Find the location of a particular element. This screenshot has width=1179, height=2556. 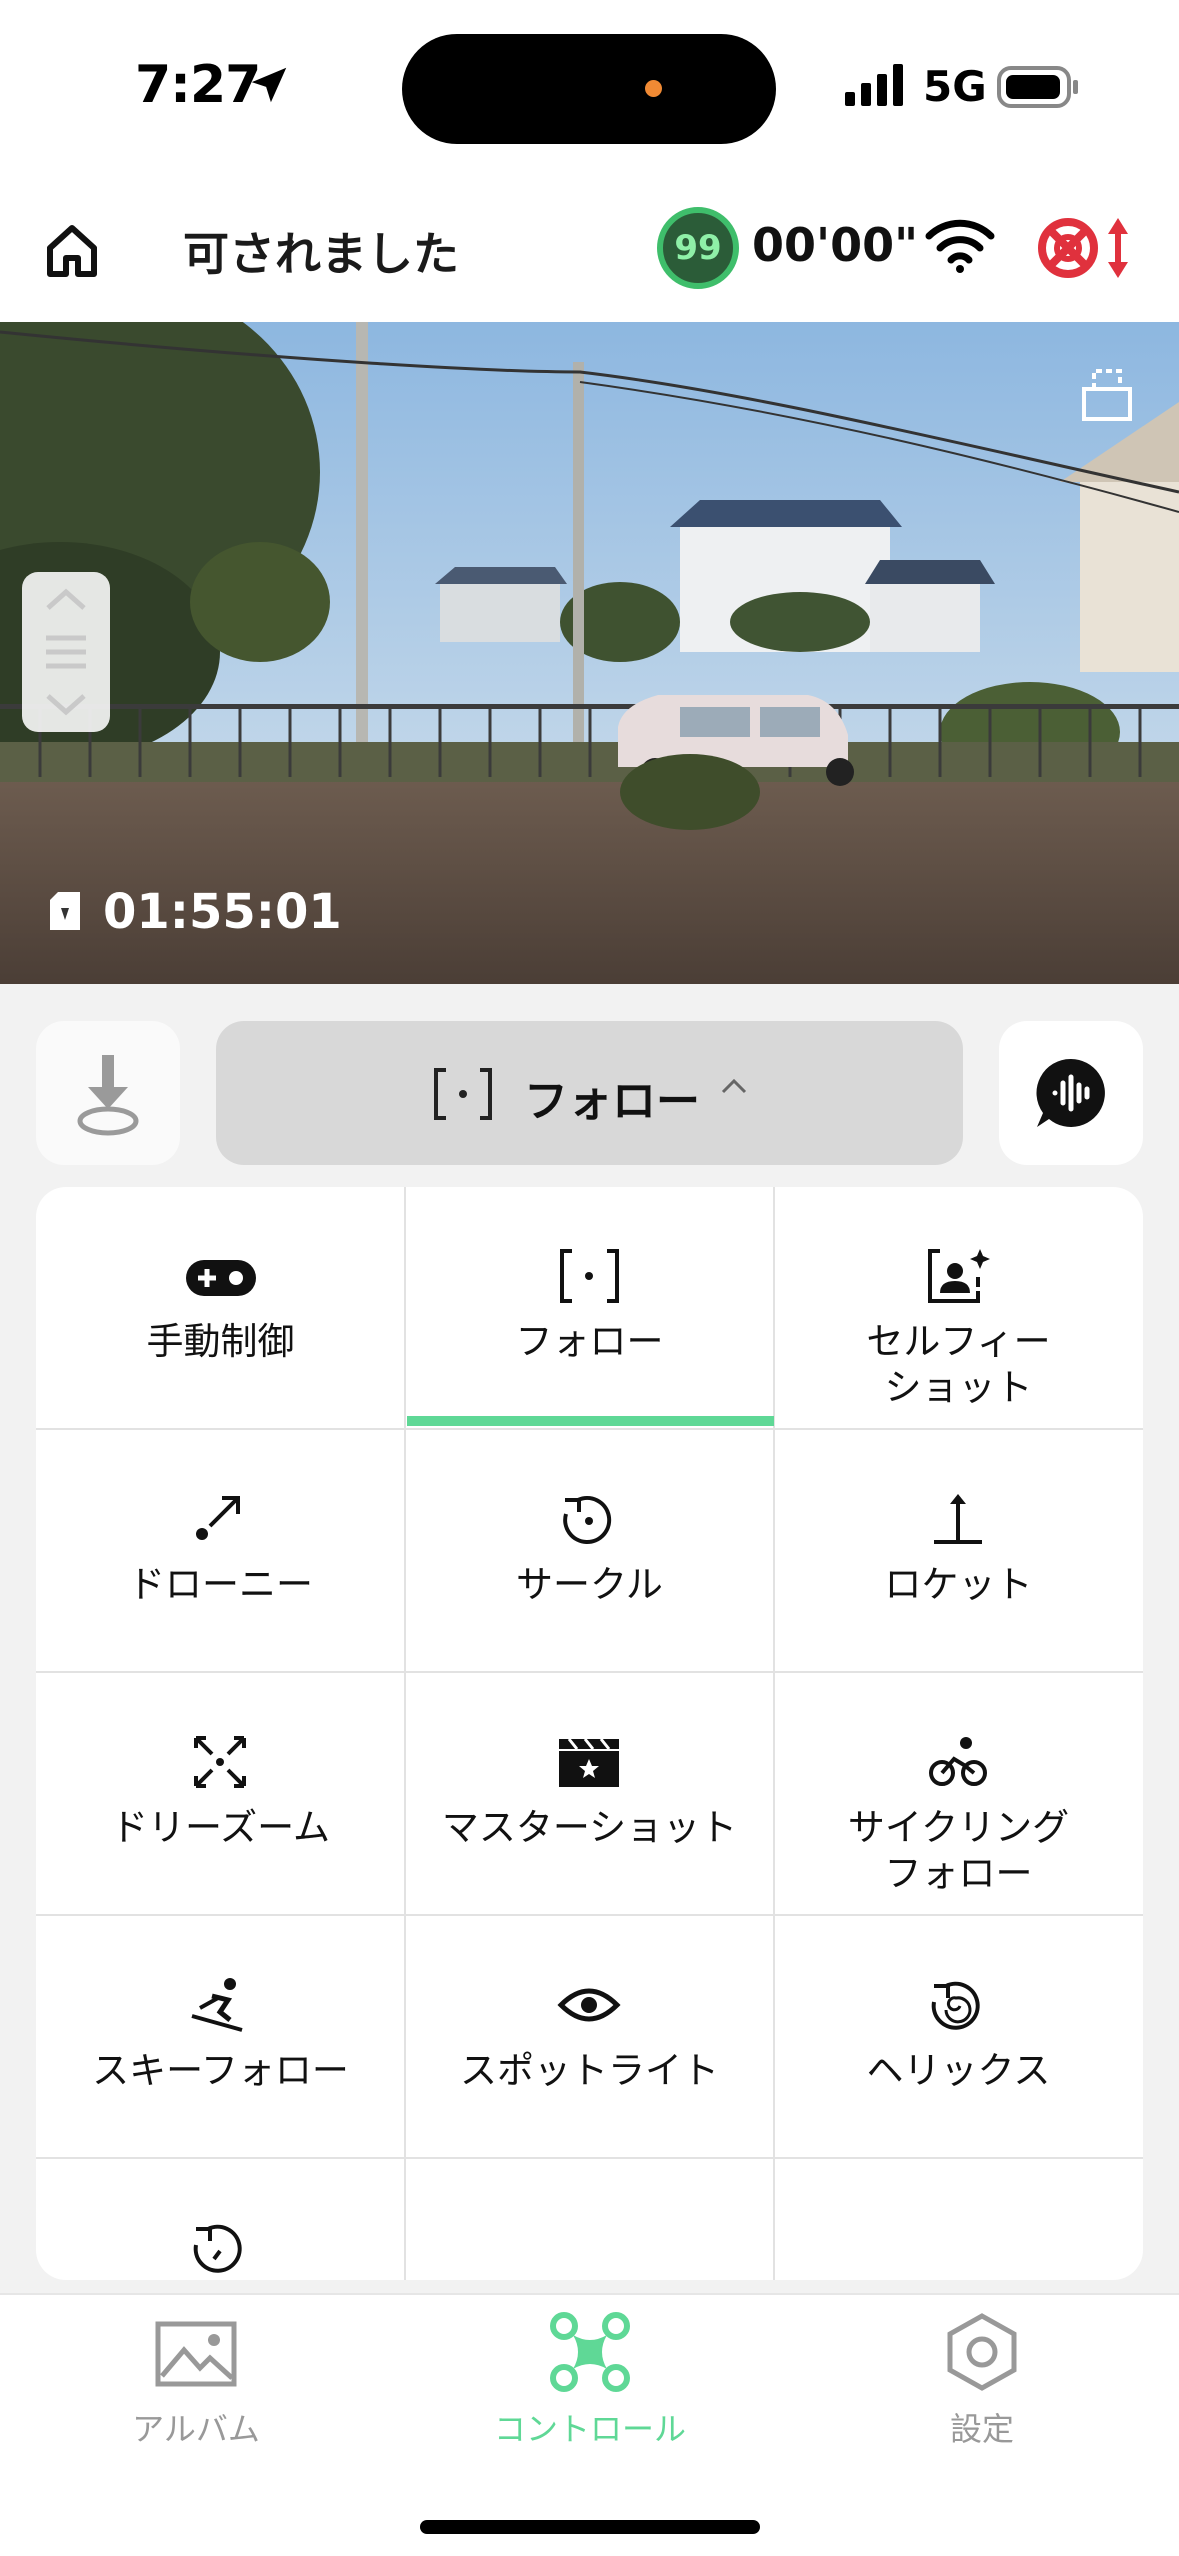

mode-label: ドリーズーム is located at coordinates (220, 1827).